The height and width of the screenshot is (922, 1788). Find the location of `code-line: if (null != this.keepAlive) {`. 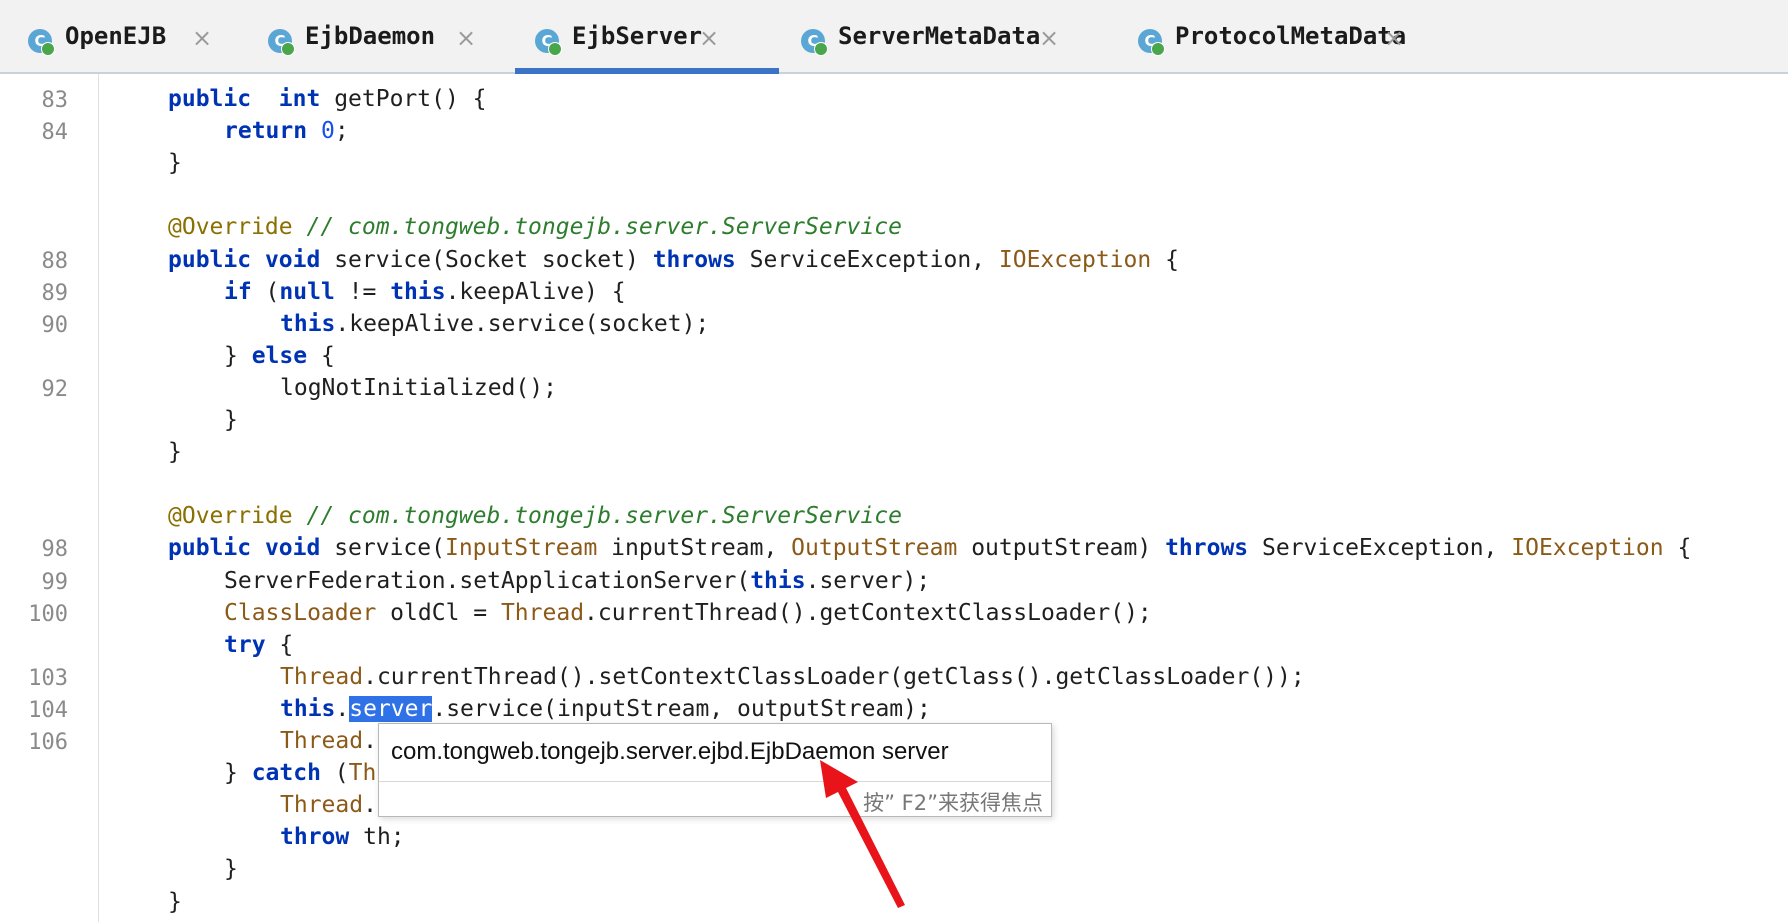

code-line: if (null != this.keepAlive) { is located at coordinates (425, 292).